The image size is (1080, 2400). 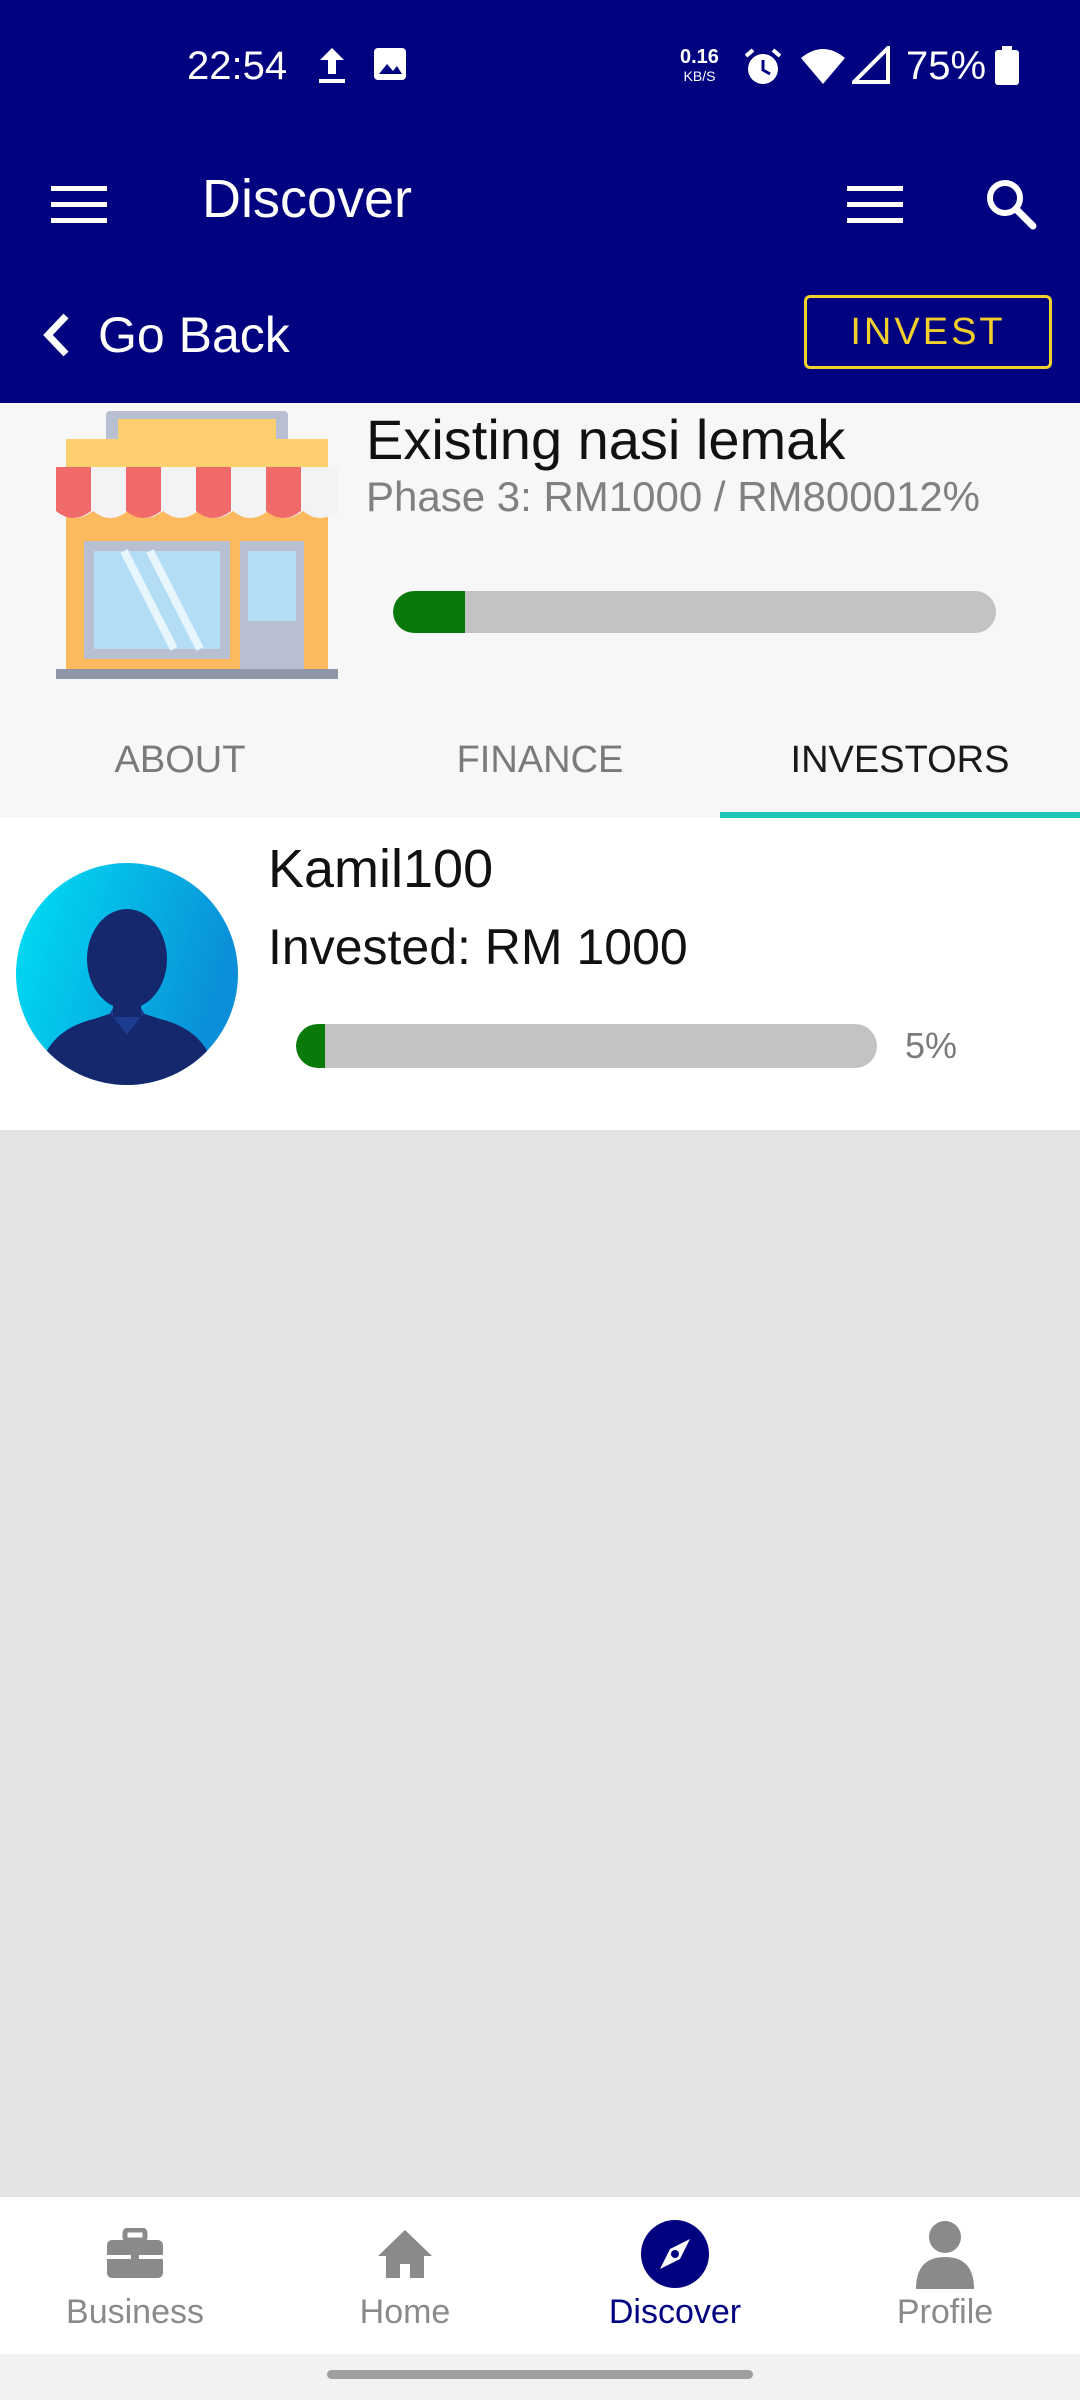 What do you see at coordinates (540, 67) in the screenshot?
I see `status-bar: 22:54 0.16 KB/S 75%` at bounding box center [540, 67].